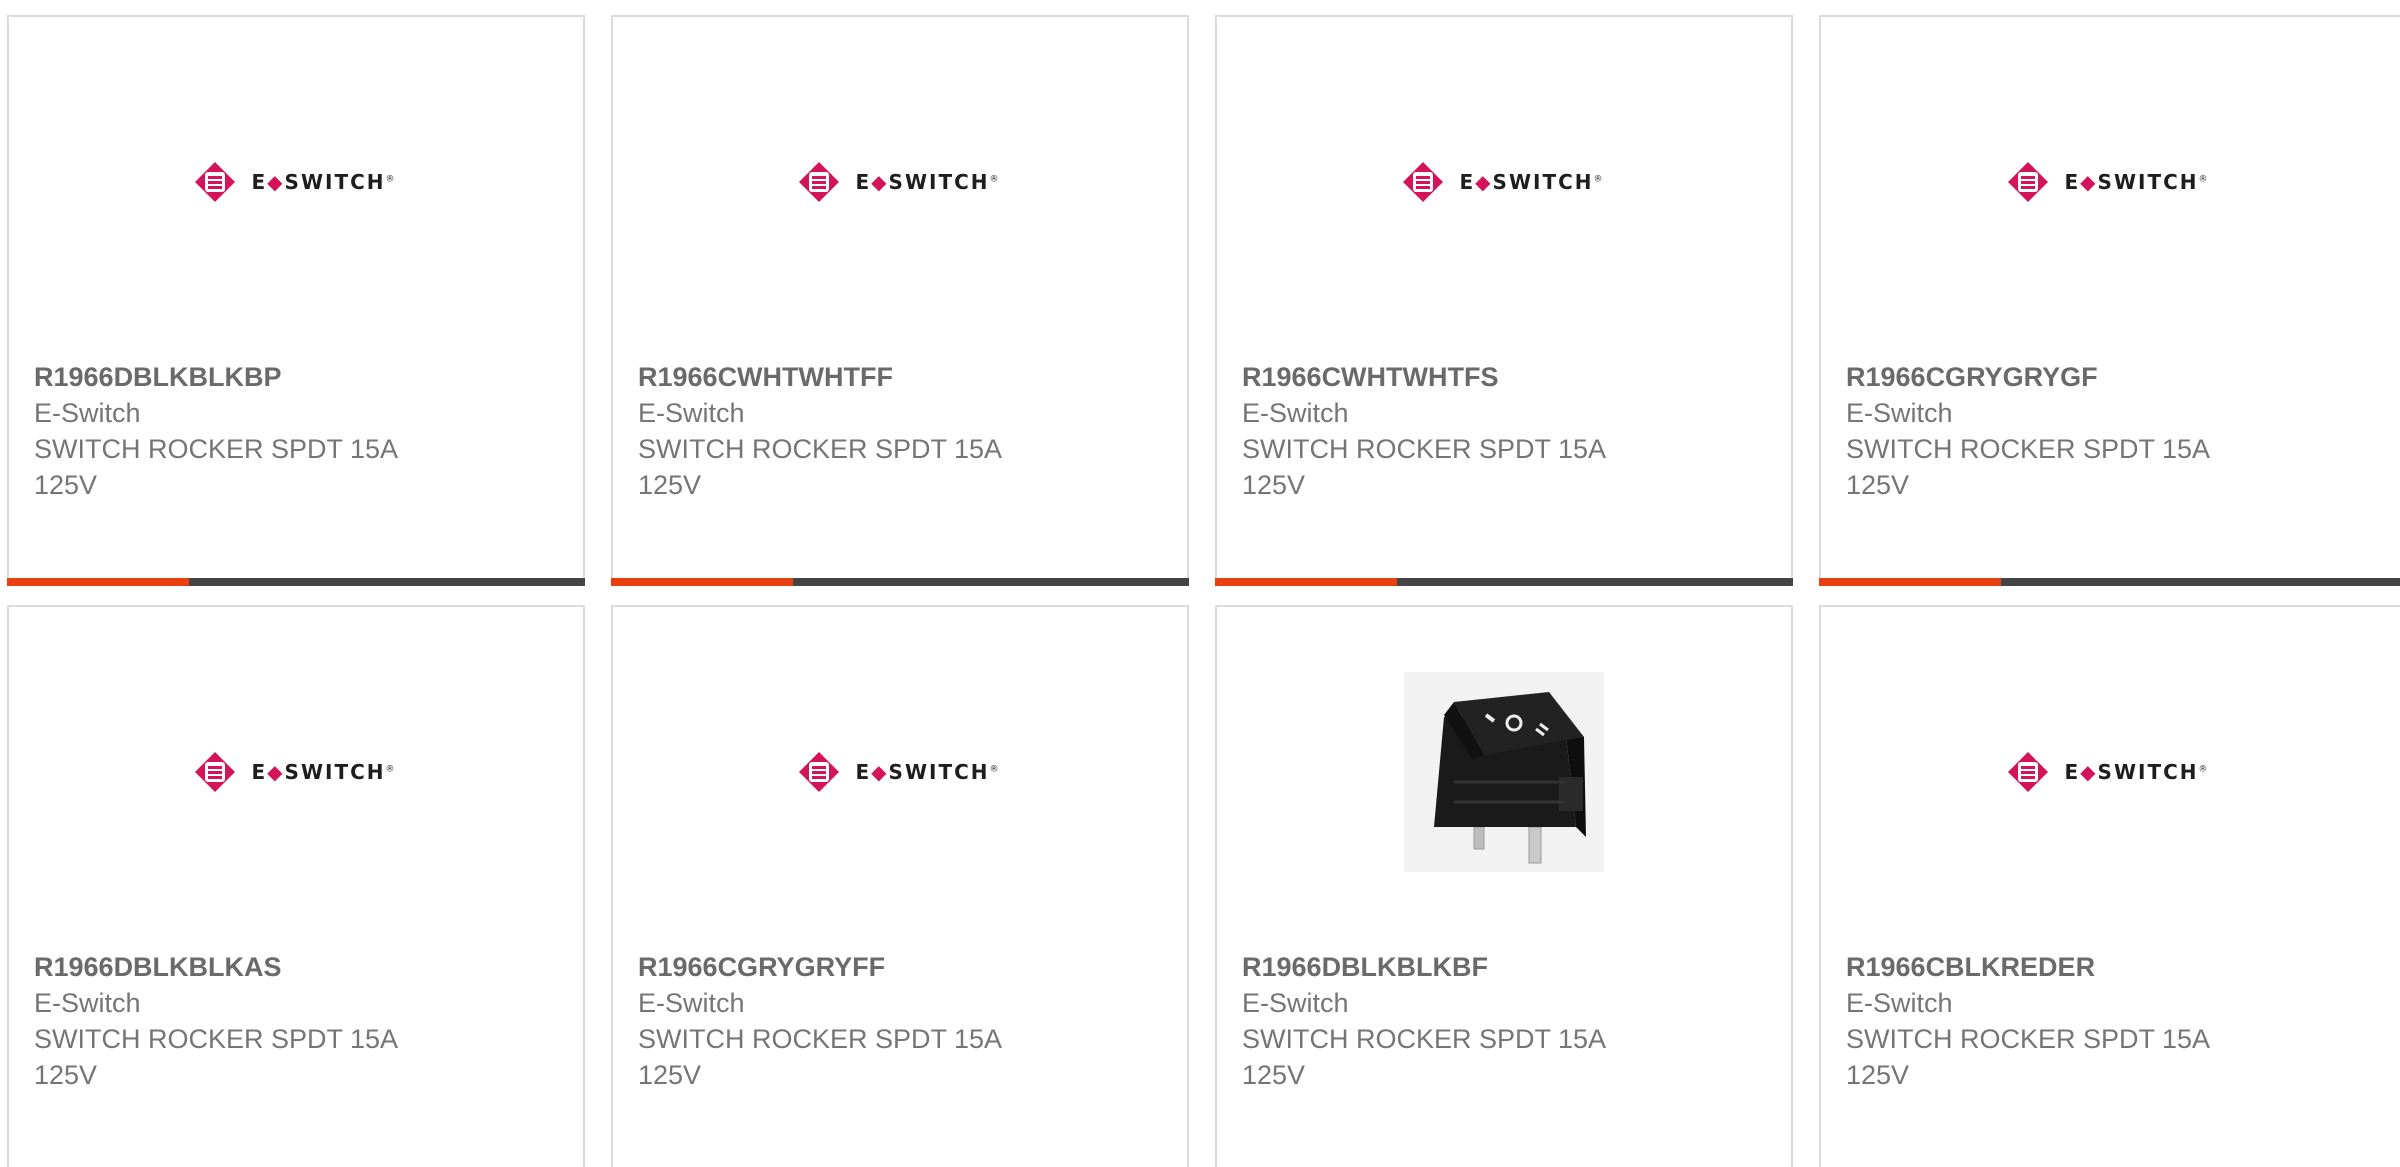  What do you see at coordinates (902, 377) in the screenshot?
I see `part-number: R1966CWHTWHTFF` at bounding box center [902, 377].